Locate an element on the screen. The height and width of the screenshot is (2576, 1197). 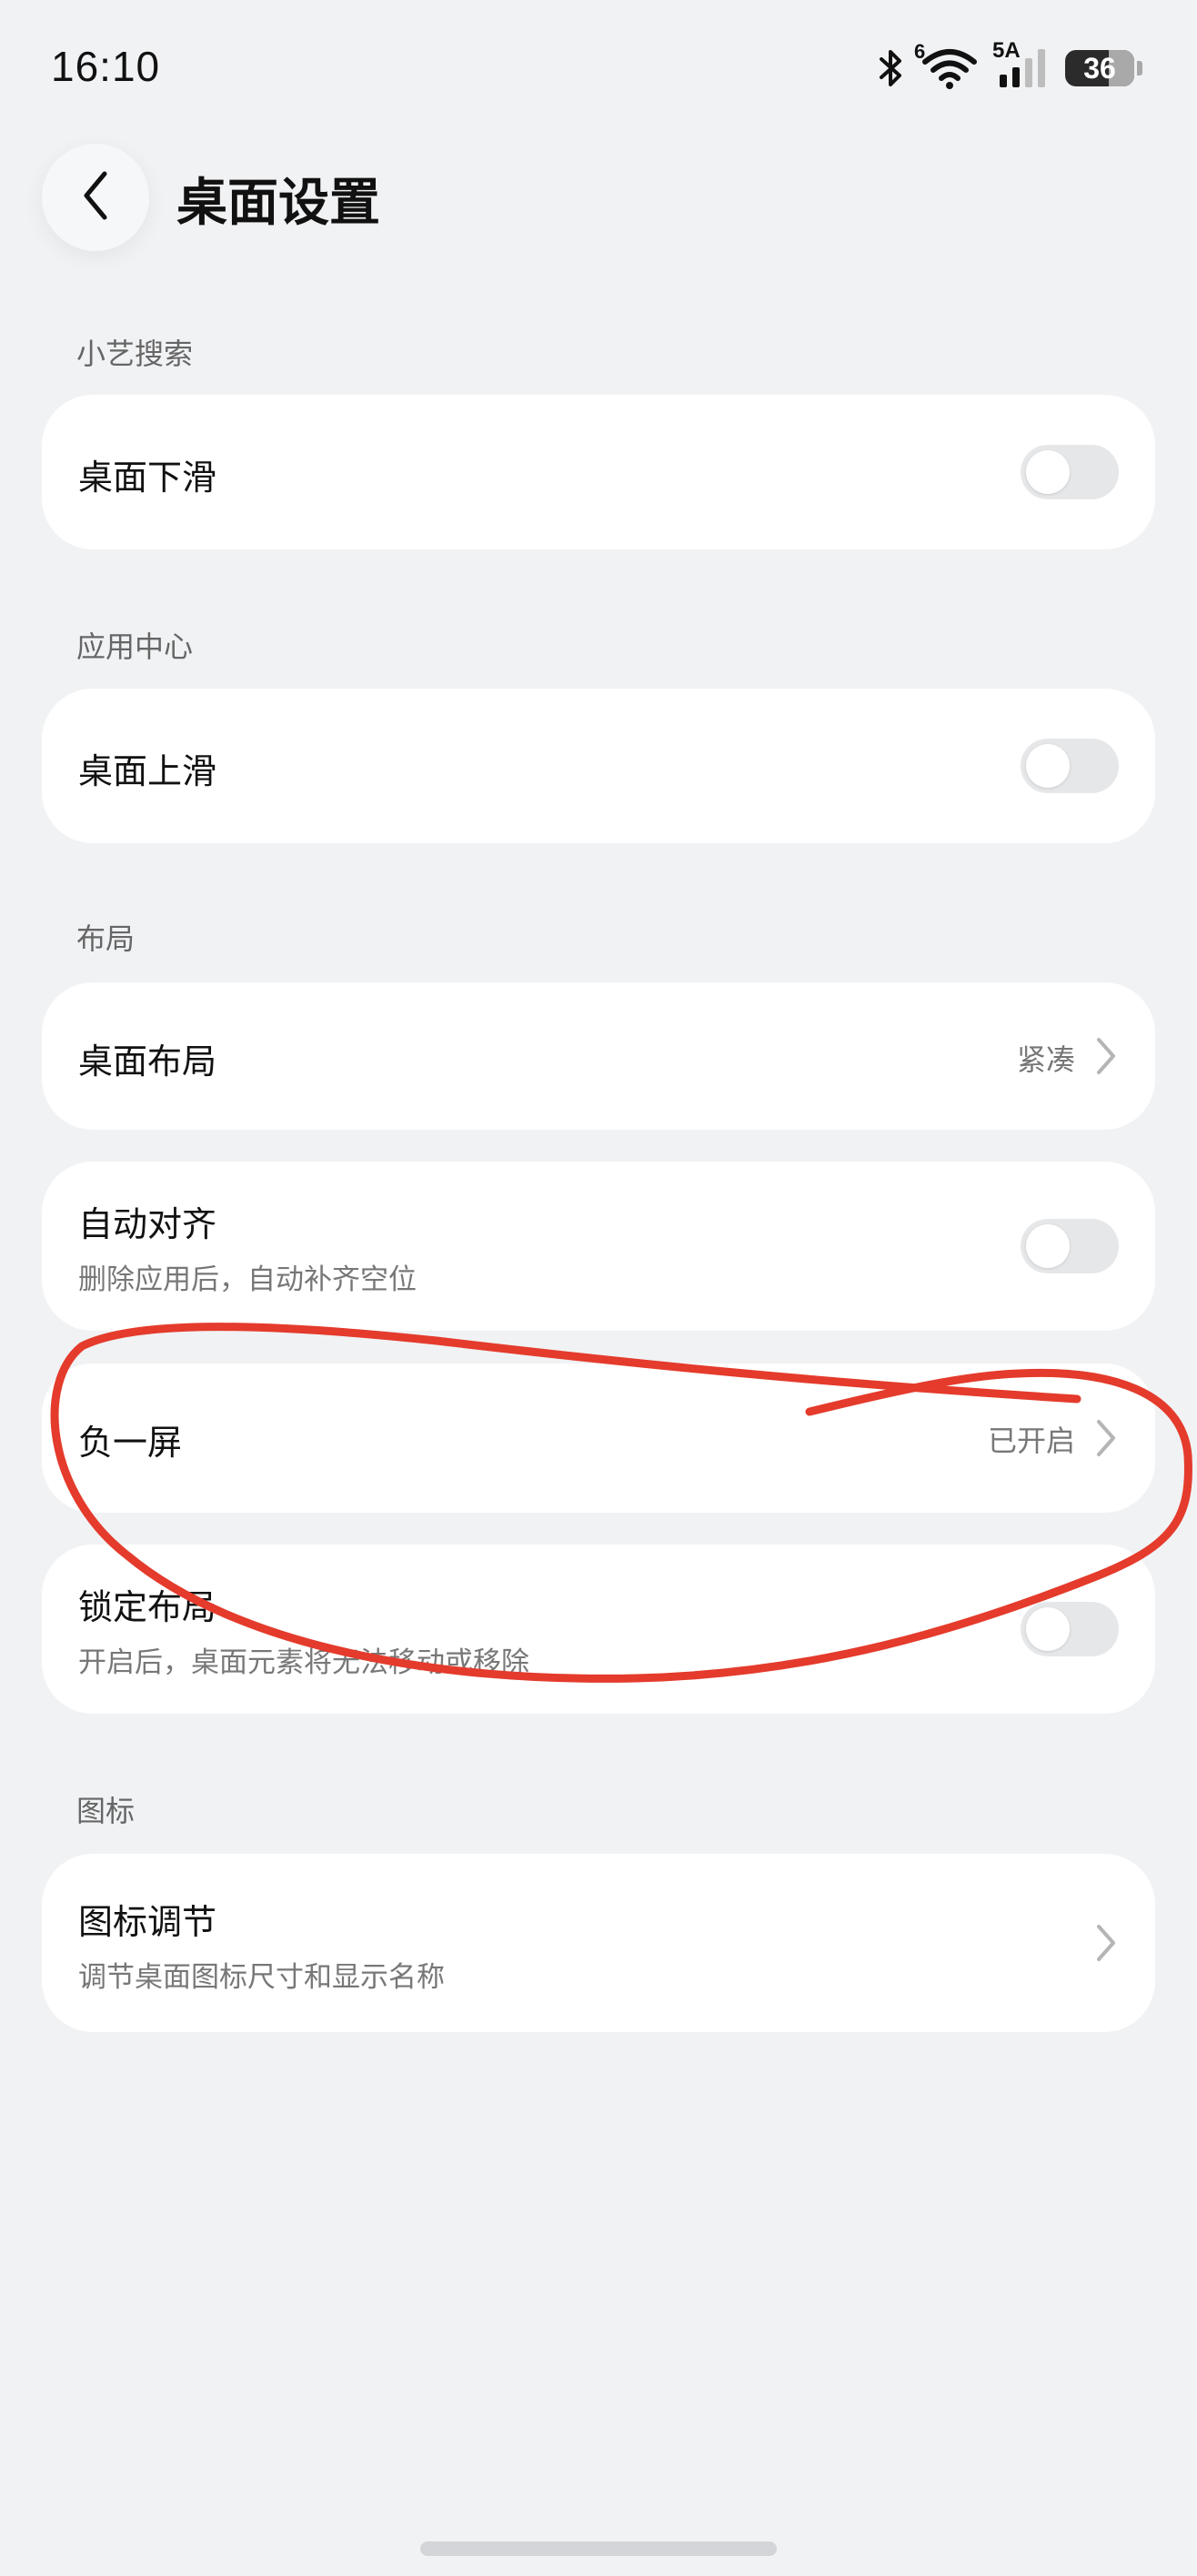
toggle-desktop-swipe-up is located at coordinates (1070, 766).